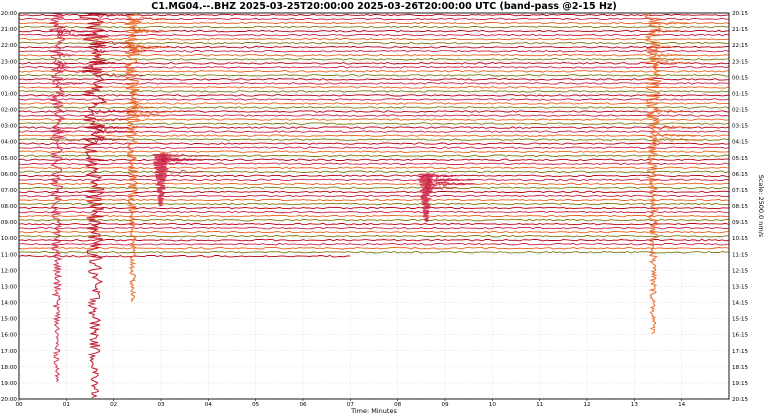  What do you see at coordinates (9, 14) in the screenshot?
I see `left-tick-label: 20:00` at bounding box center [9, 14].